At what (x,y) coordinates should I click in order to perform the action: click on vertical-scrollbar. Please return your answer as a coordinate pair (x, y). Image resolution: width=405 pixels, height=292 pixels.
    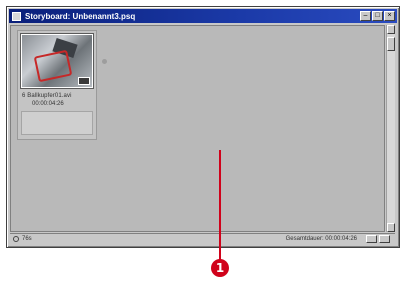
    Looking at the image, I should click on (390, 128).